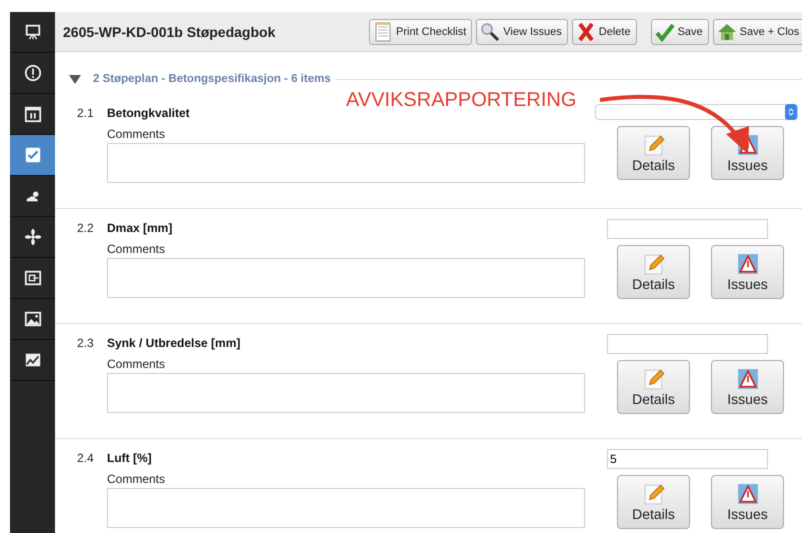 This screenshot has height=533, width=802. Describe the element at coordinates (522, 31) in the screenshot. I see `search-button: View Issues` at that location.